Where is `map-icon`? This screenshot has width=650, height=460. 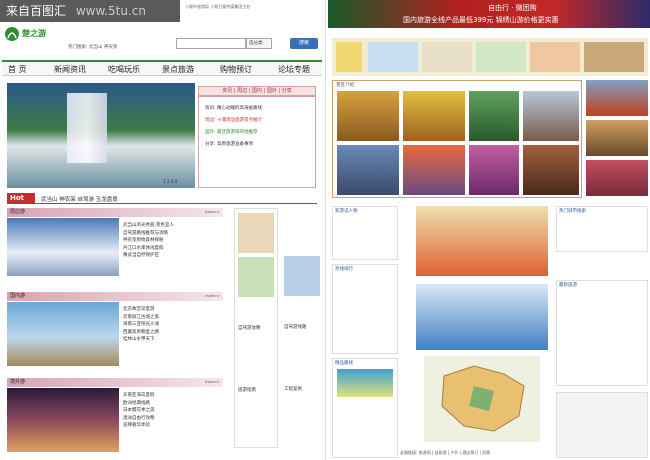 map-icon is located at coordinates (483, 398).